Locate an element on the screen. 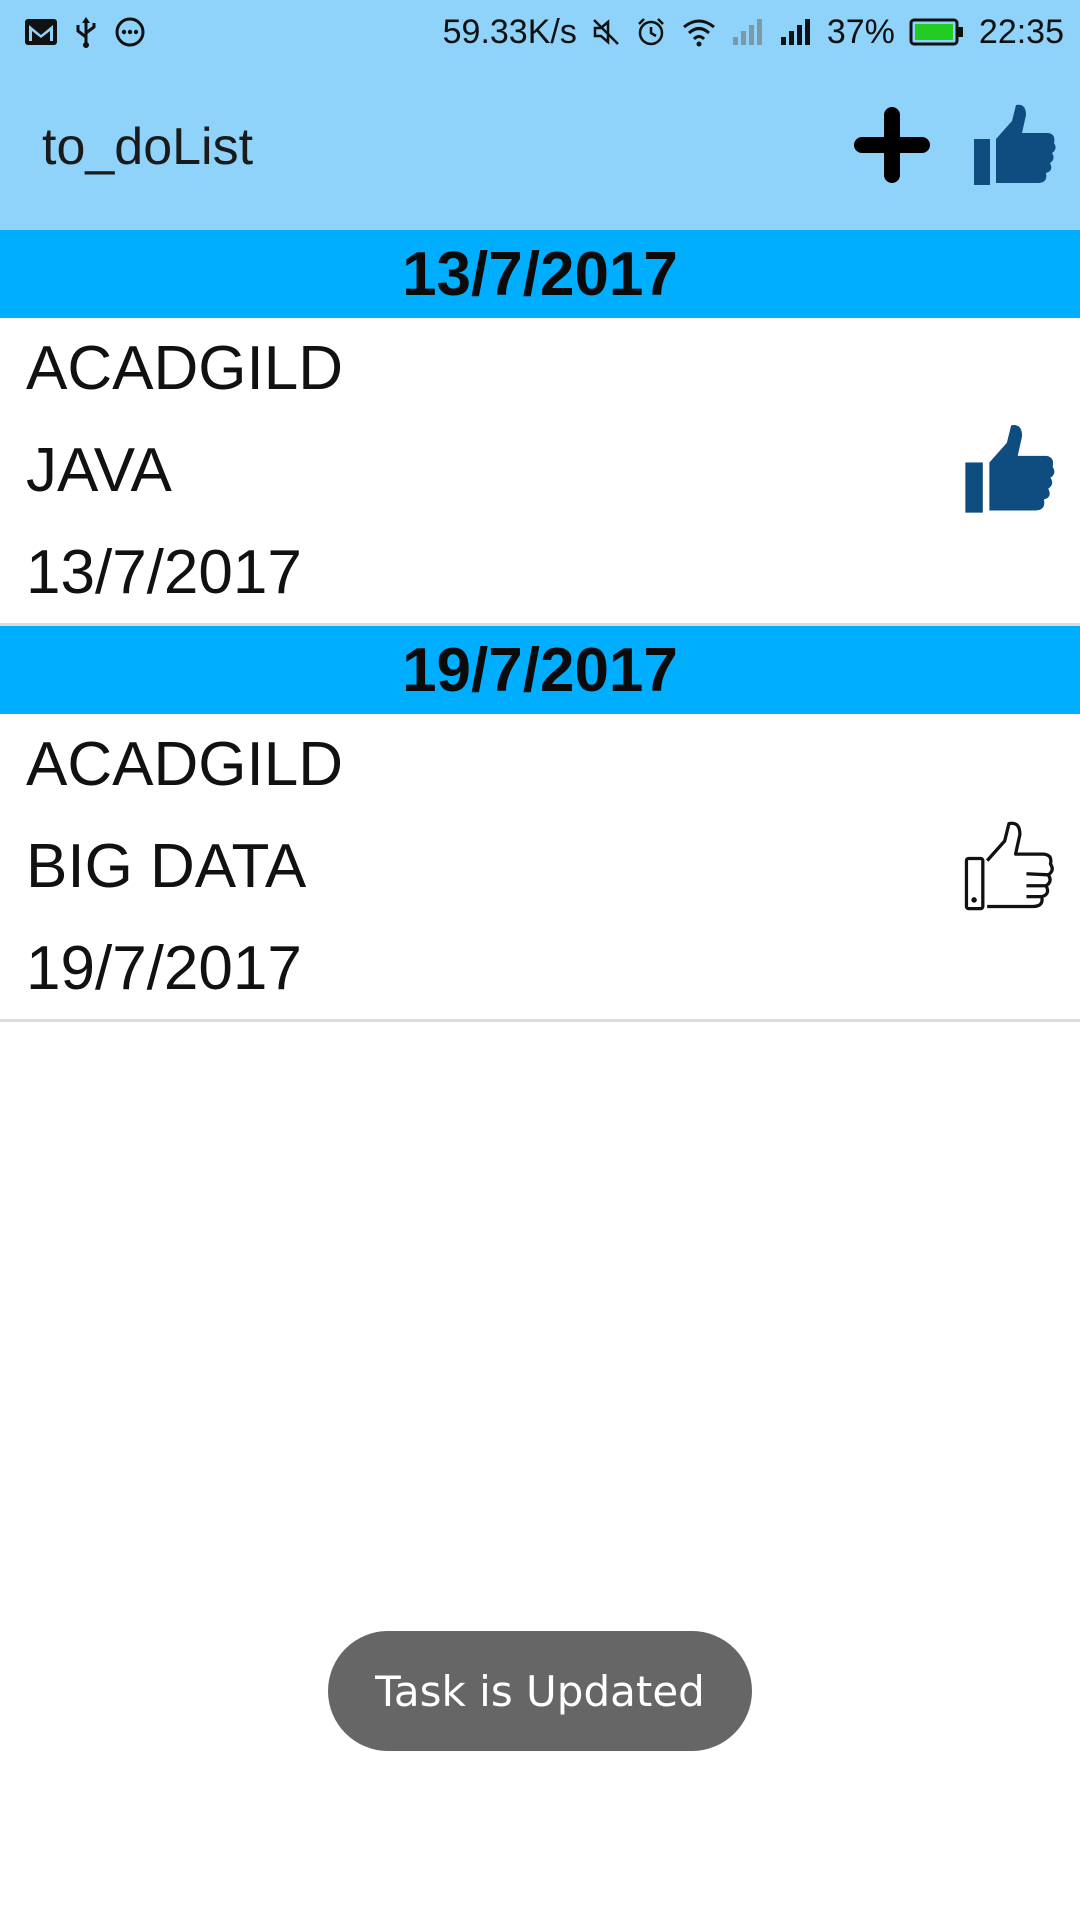 This screenshot has width=1080, height=1920. gmail-icon is located at coordinates (41, 32).